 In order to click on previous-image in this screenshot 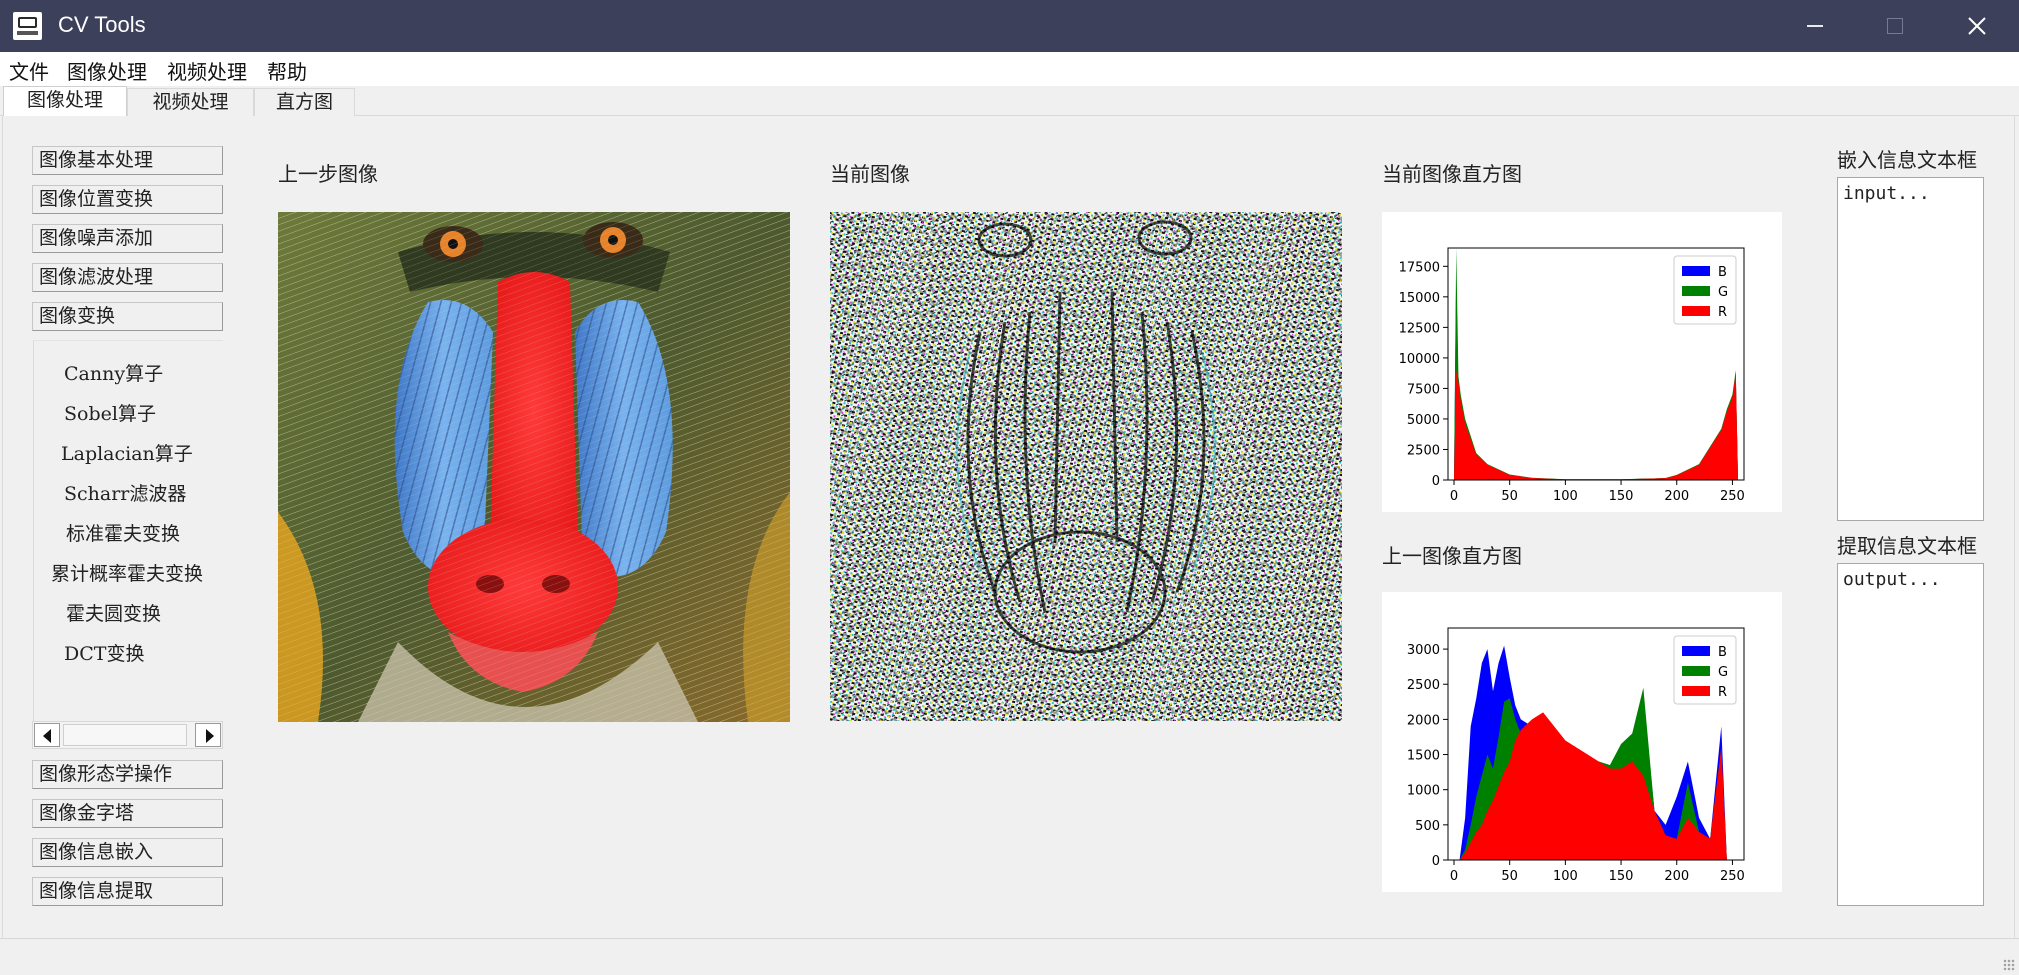, I will do `click(534, 467)`.